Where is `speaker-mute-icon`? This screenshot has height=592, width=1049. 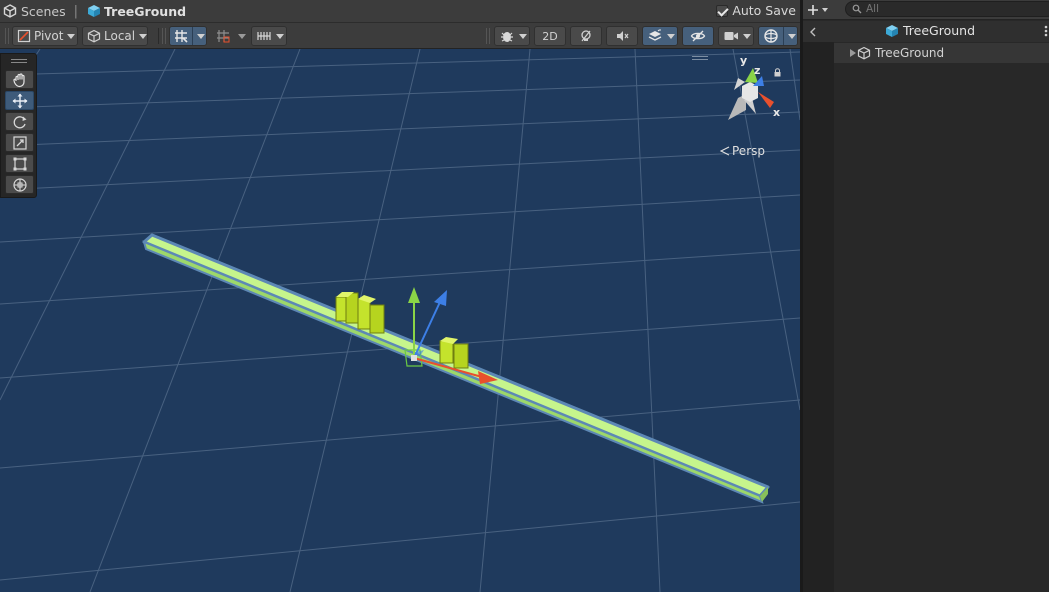 speaker-mute-icon is located at coordinates (622, 36).